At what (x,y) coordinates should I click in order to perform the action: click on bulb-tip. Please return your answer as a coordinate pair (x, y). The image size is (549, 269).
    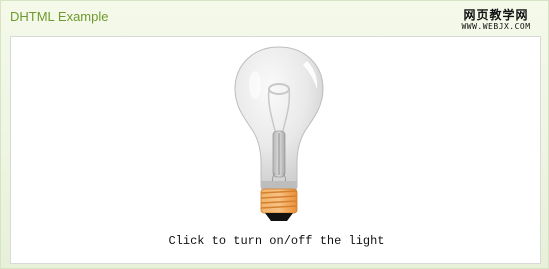
    Looking at the image, I should click on (279, 217).